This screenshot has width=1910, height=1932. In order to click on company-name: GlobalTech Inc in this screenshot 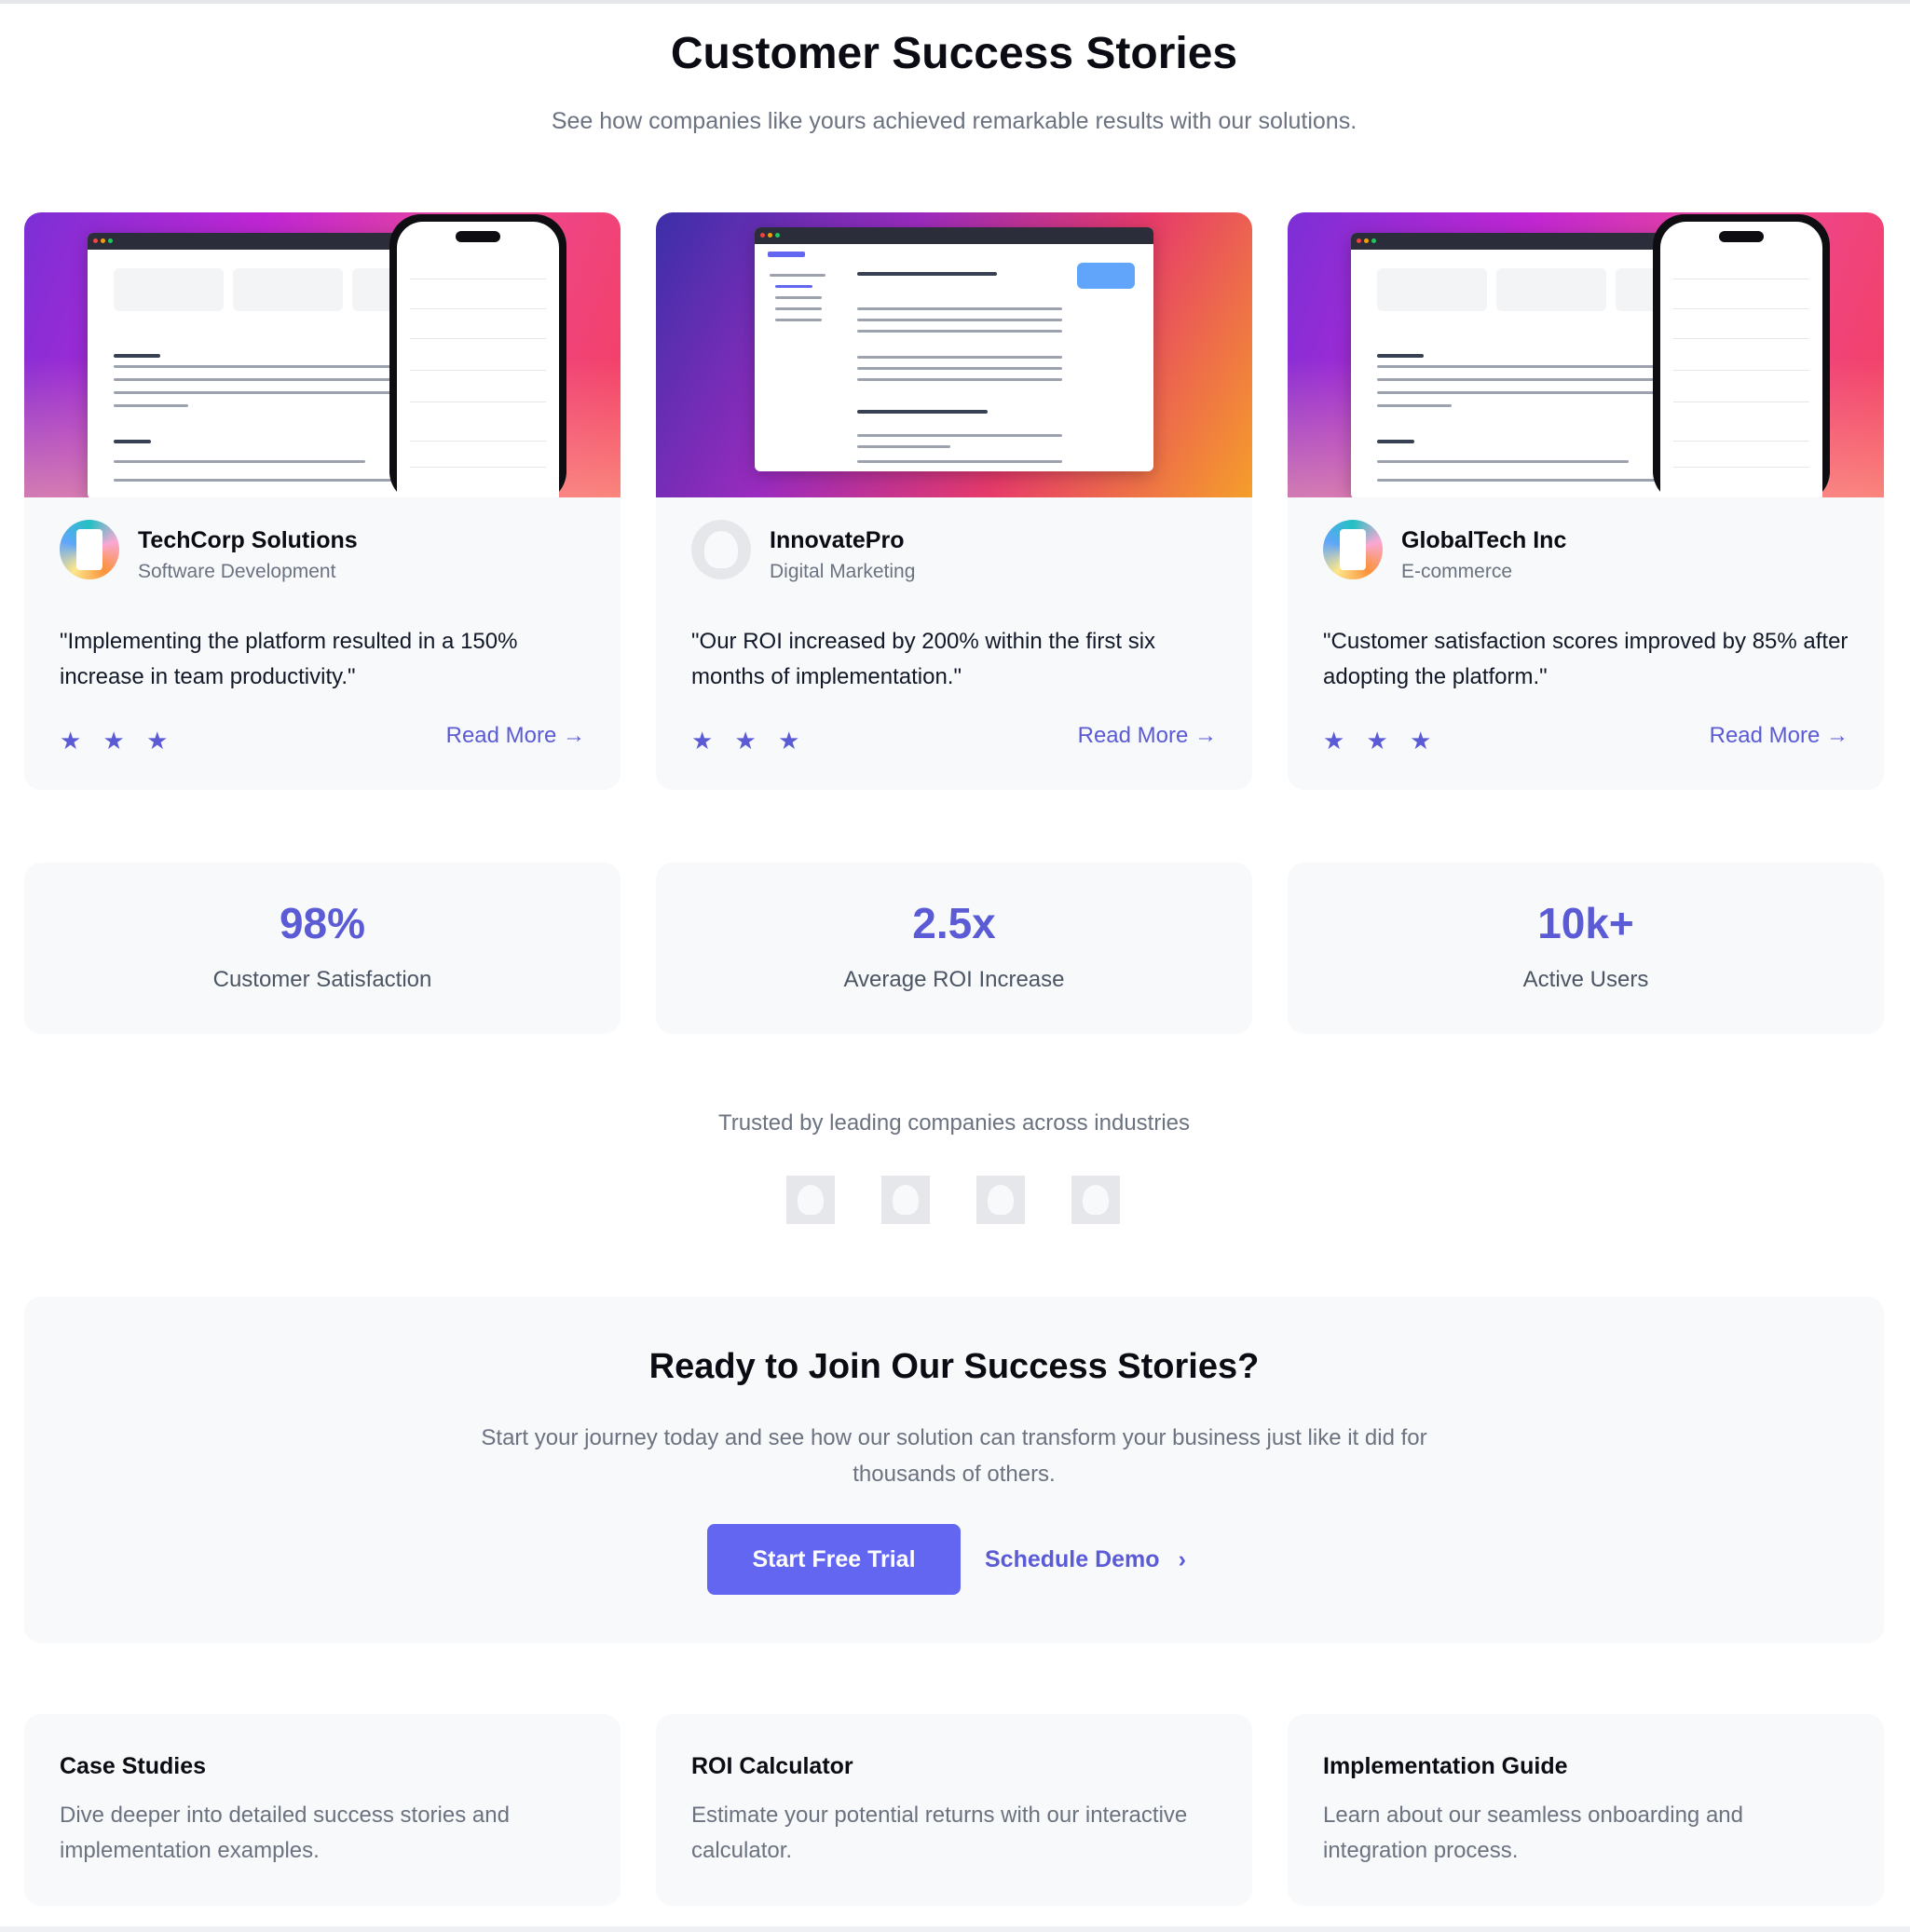, I will do `click(1484, 540)`.